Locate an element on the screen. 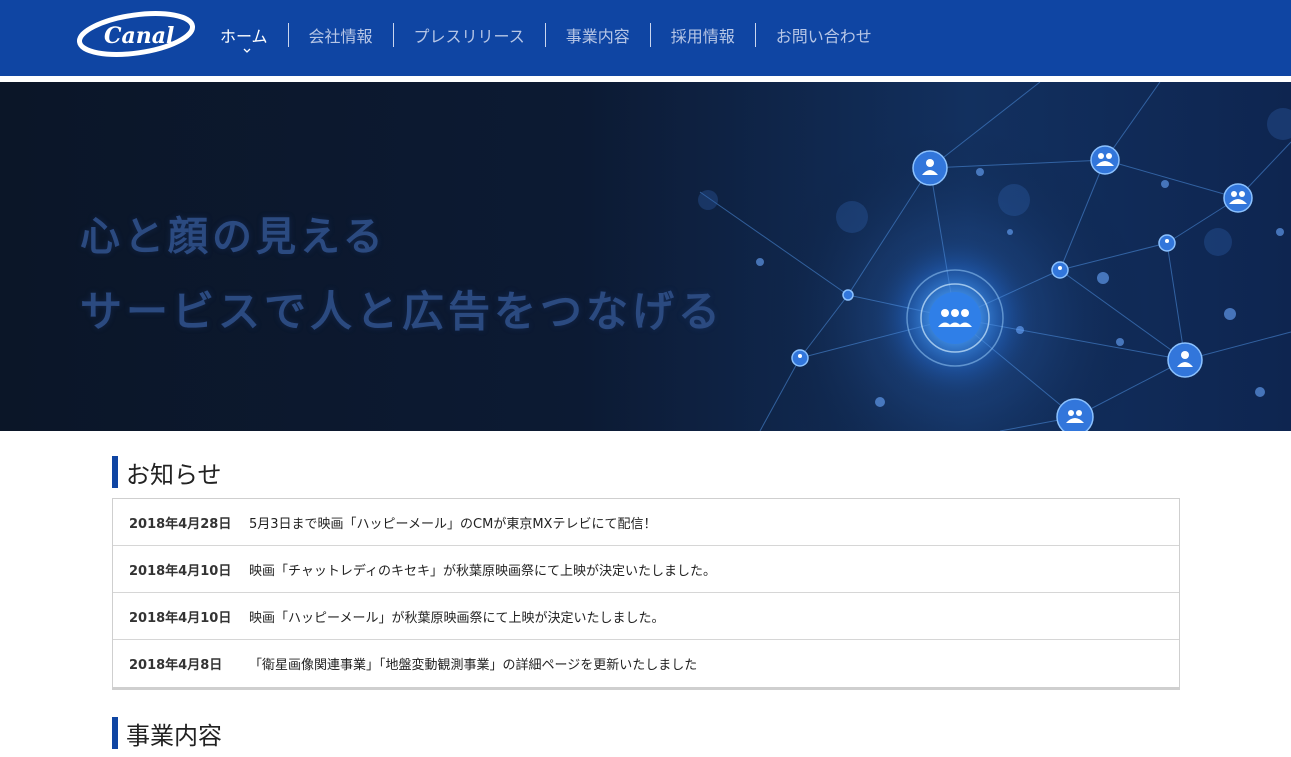  nav-home-label: ホーム is located at coordinates (244, 36).